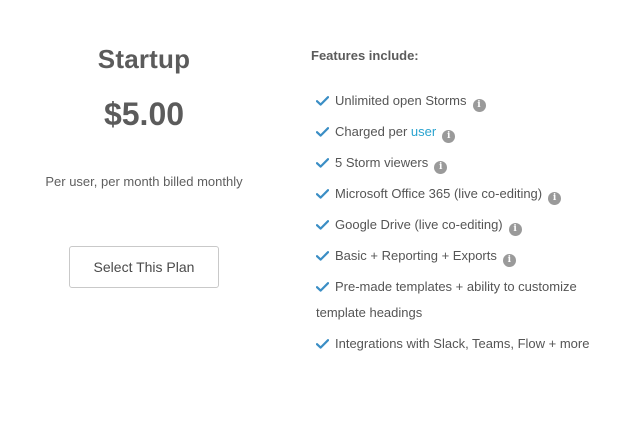 The width and height of the screenshot is (633, 434). What do you see at coordinates (416, 255) in the screenshot?
I see `feature-text: Basic + Reporting + Exports` at bounding box center [416, 255].